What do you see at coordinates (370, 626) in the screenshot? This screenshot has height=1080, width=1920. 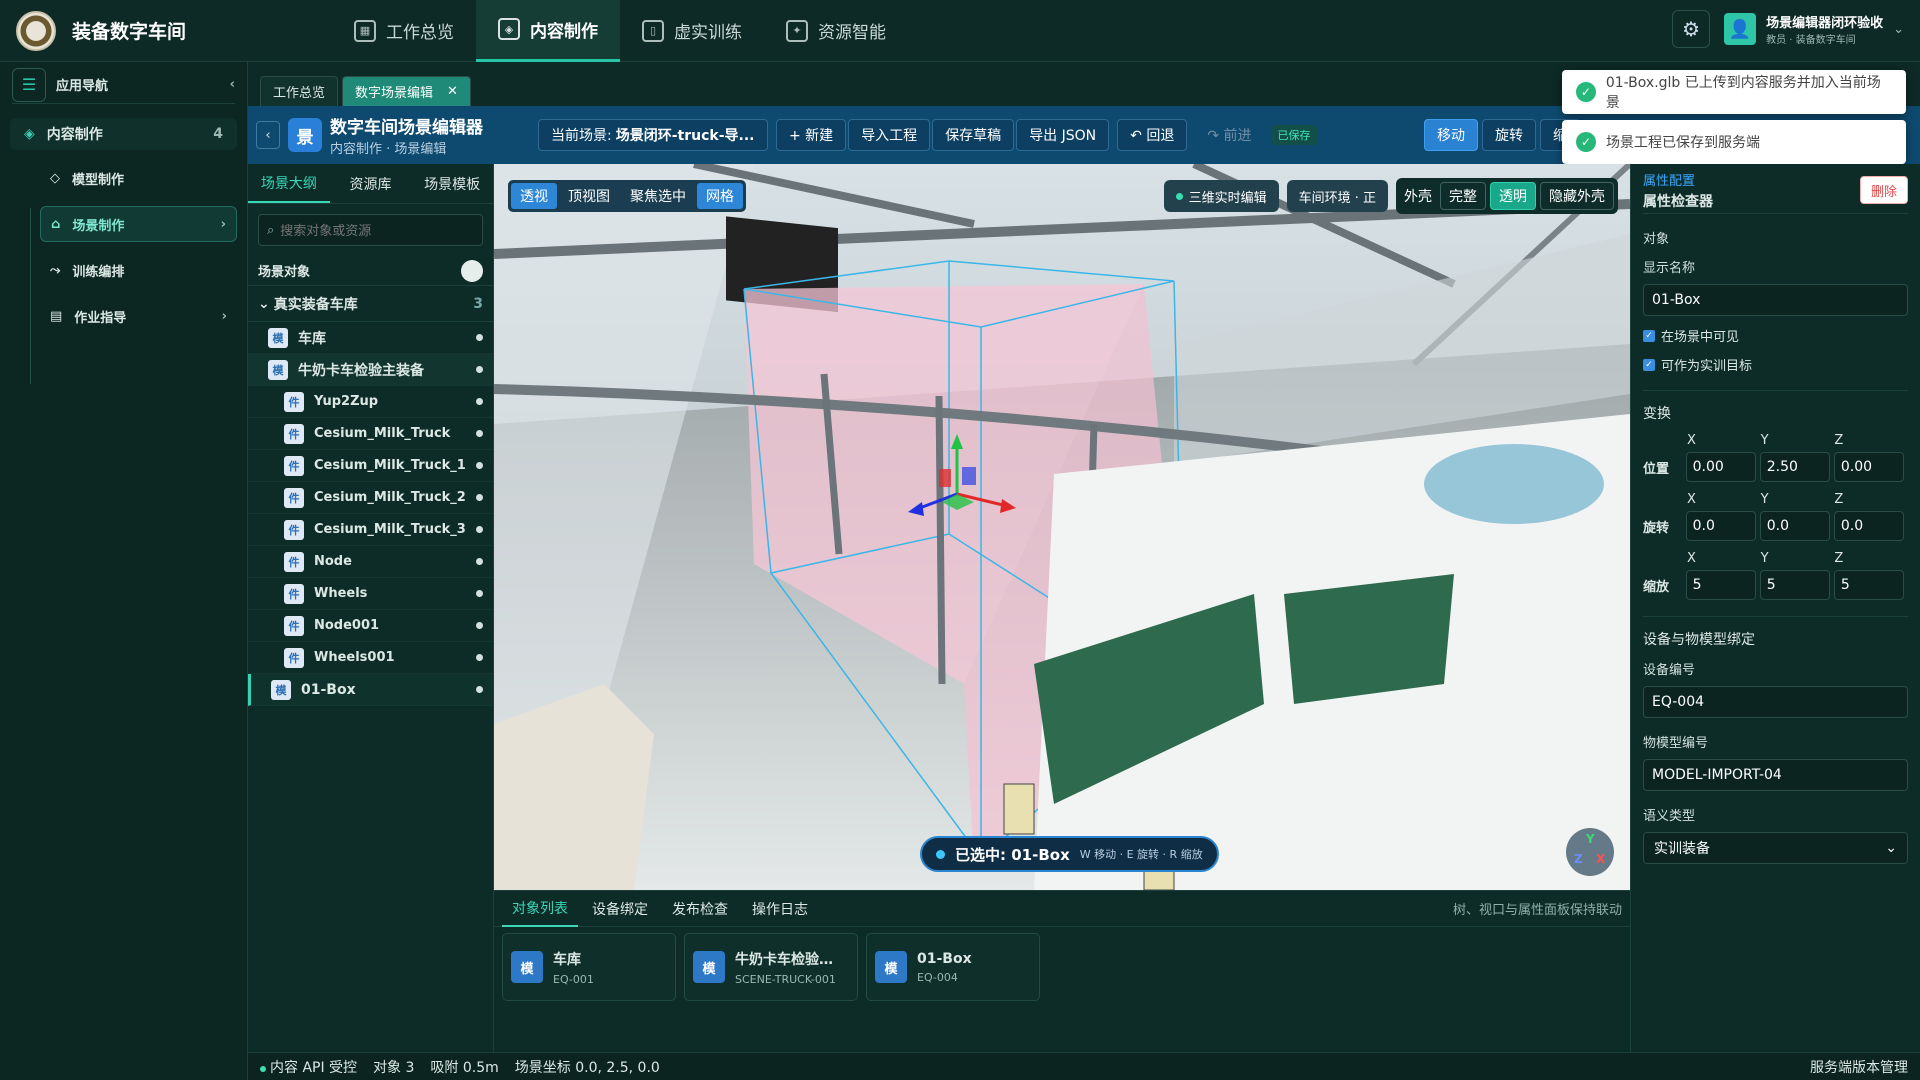 I see `tree-node: 件 Node001` at bounding box center [370, 626].